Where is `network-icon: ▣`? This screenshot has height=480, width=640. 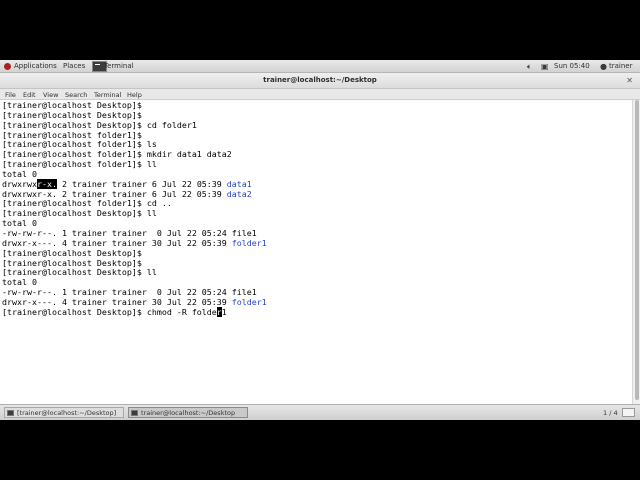
network-icon: ▣ is located at coordinates (545, 66).